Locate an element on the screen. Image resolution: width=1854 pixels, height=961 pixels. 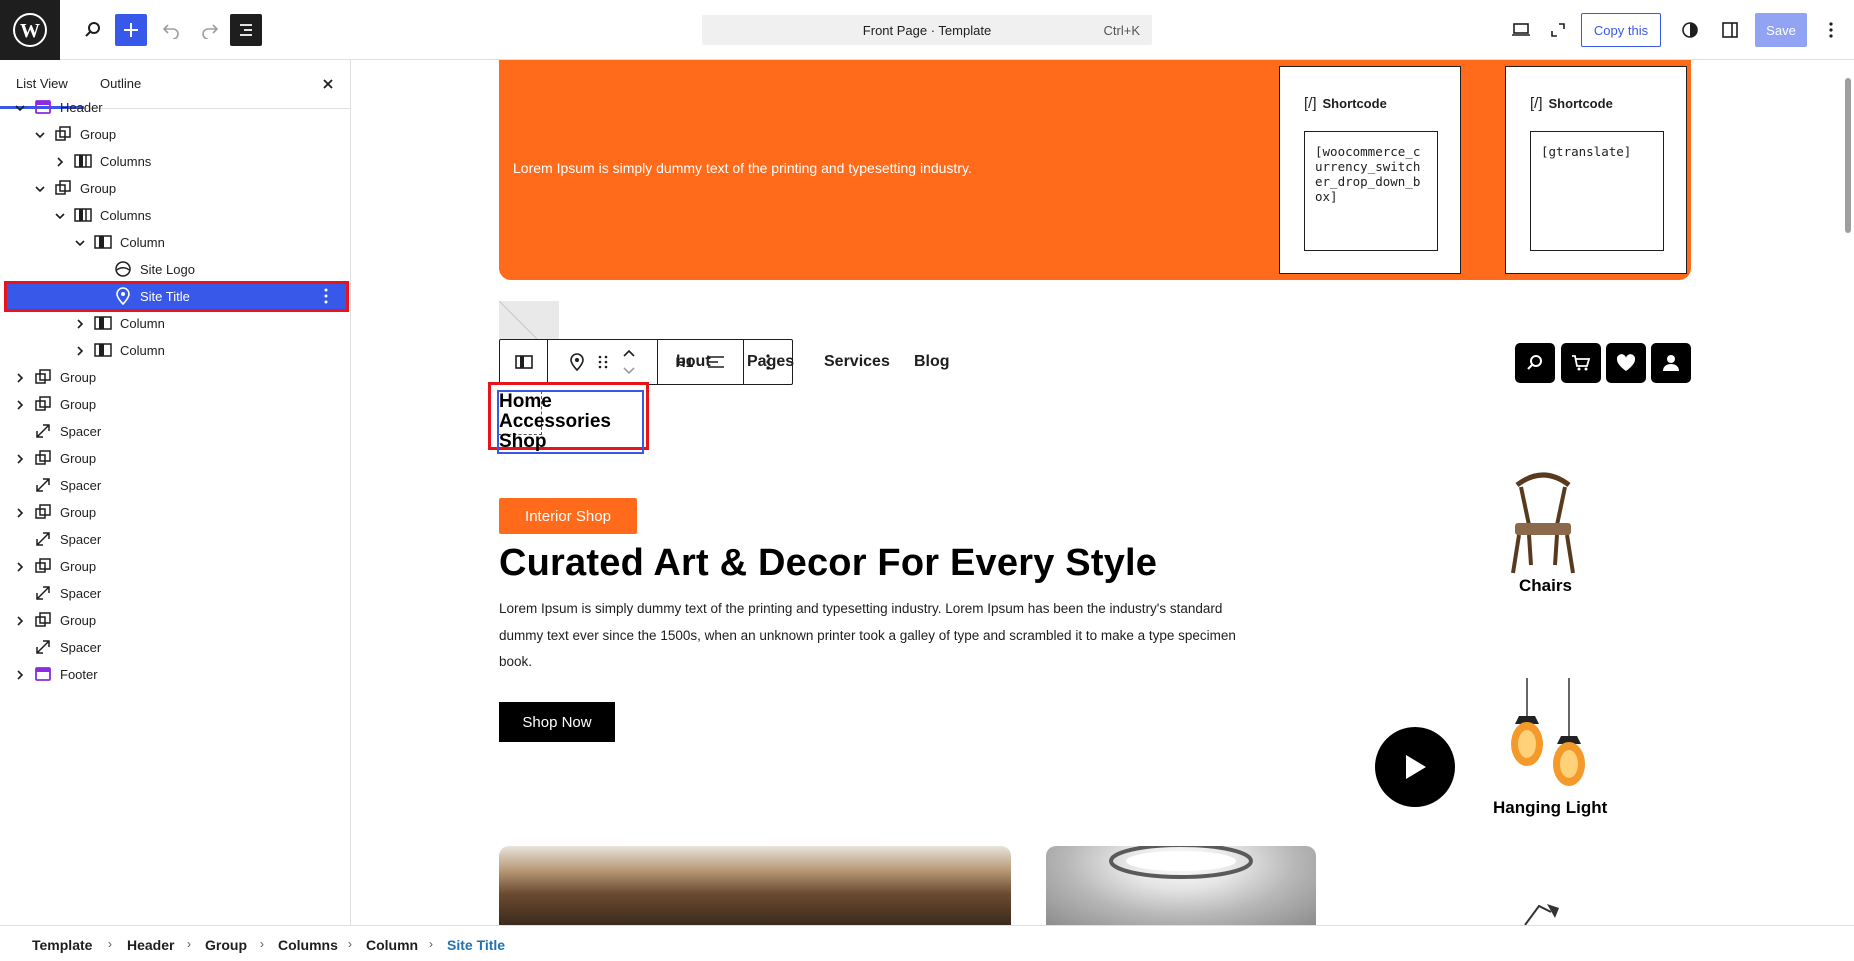
close-icon is located at coordinates (328, 84).